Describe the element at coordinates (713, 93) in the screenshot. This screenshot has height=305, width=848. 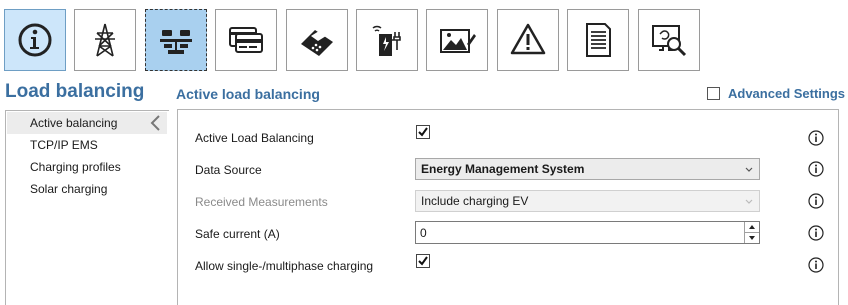
I see `advanced-settings-checkbox` at that location.